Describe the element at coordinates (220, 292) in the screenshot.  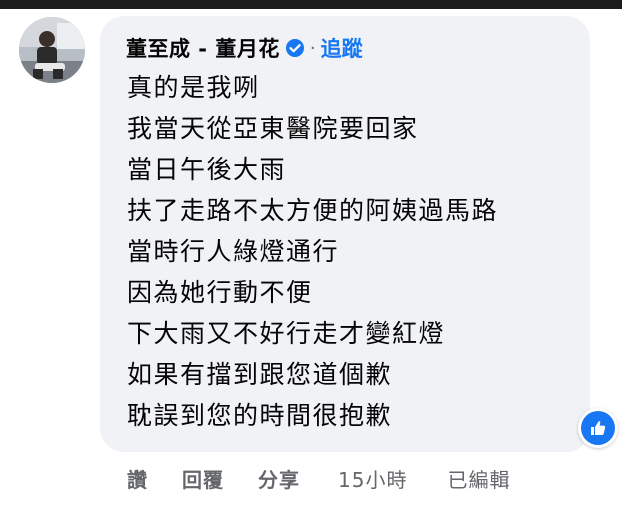
I see `message-line: 因為她行動不便` at that location.